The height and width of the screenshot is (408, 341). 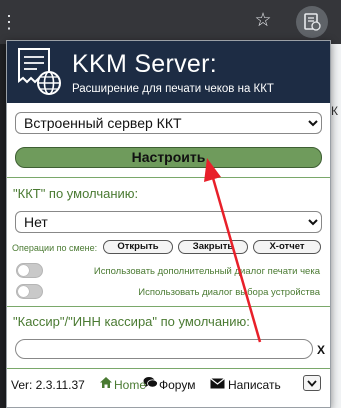 What do you see at coordinates (168, 123) in the screenshot?
I see `server-select: Встроенный сервер ККТ` at bounding box center [168, 123].